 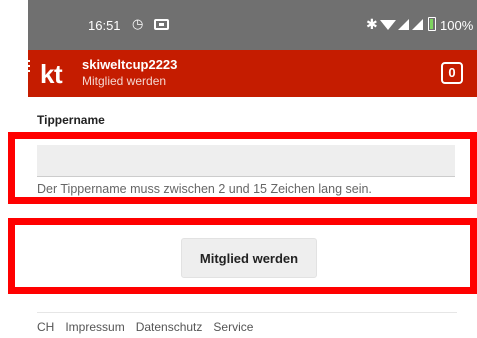 I want to click on screen-icon, so click(x=161, y=24).